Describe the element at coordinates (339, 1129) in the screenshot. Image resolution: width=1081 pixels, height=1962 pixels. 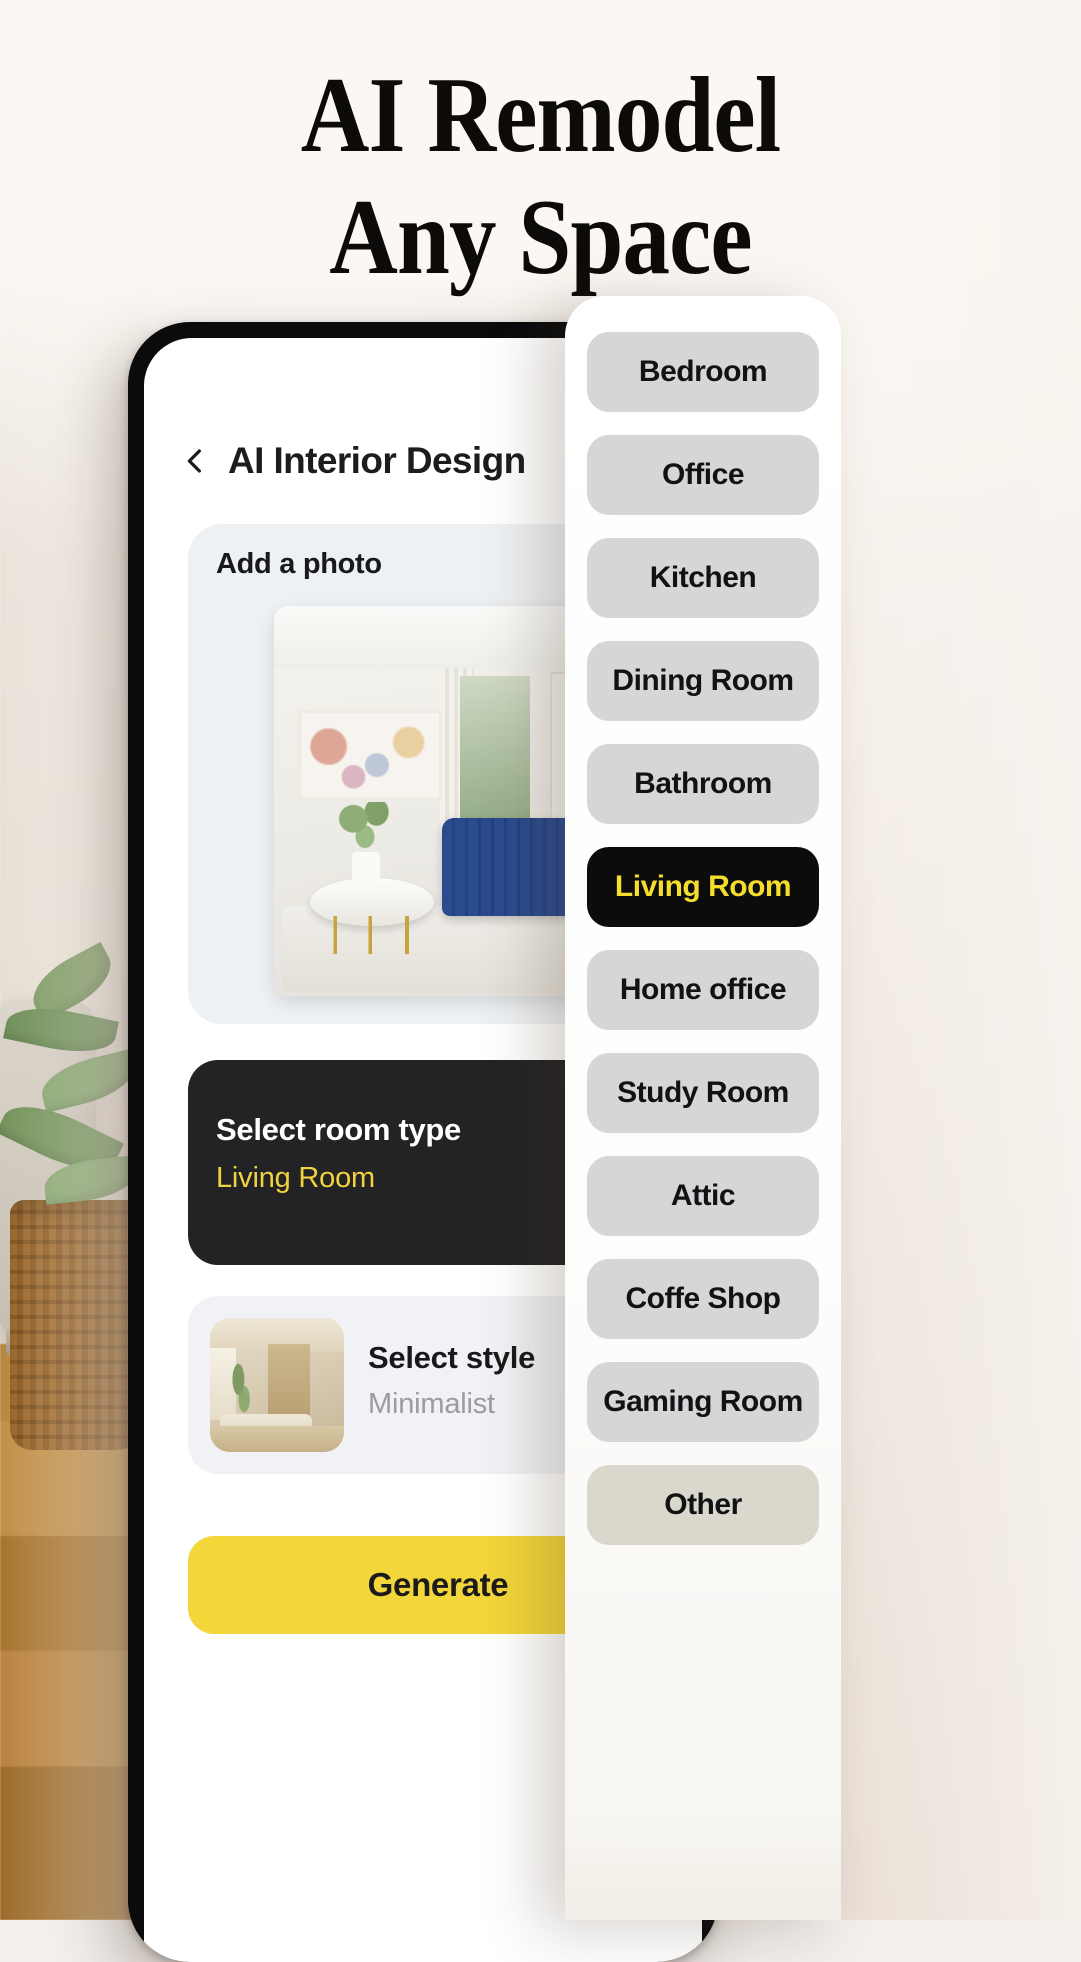
I see `select-room-type-title: Select room type` at that location.